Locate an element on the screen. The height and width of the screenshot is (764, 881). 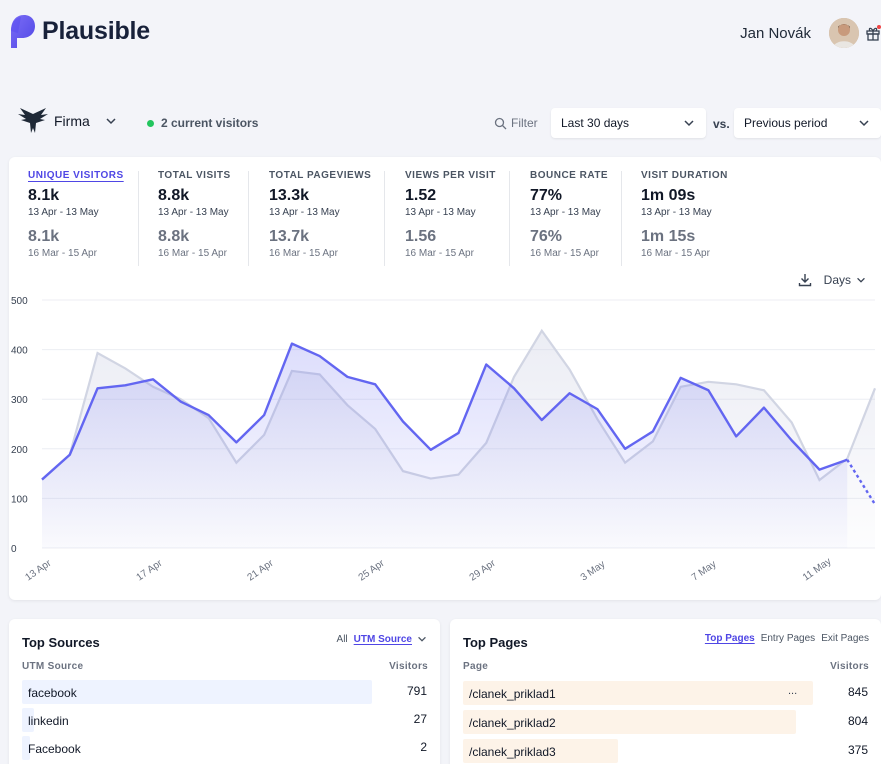
list-item: /clanek_priklad3 375 is located at coordinates (665, 751).